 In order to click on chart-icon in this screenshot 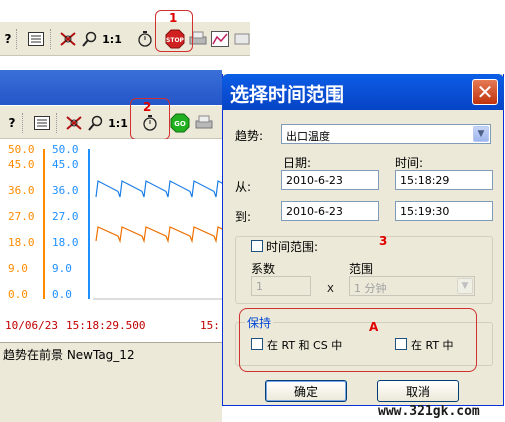, I will do `click(220, 39)`.